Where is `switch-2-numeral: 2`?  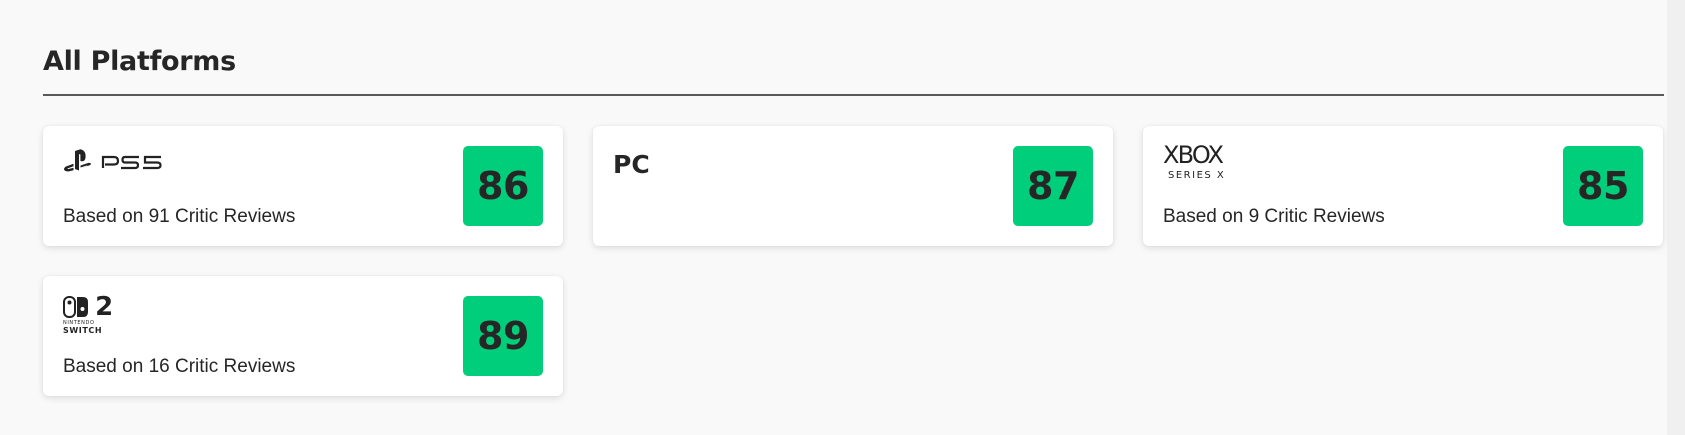
switch-2-numeral: 2 is located at coordinates (104, 307).